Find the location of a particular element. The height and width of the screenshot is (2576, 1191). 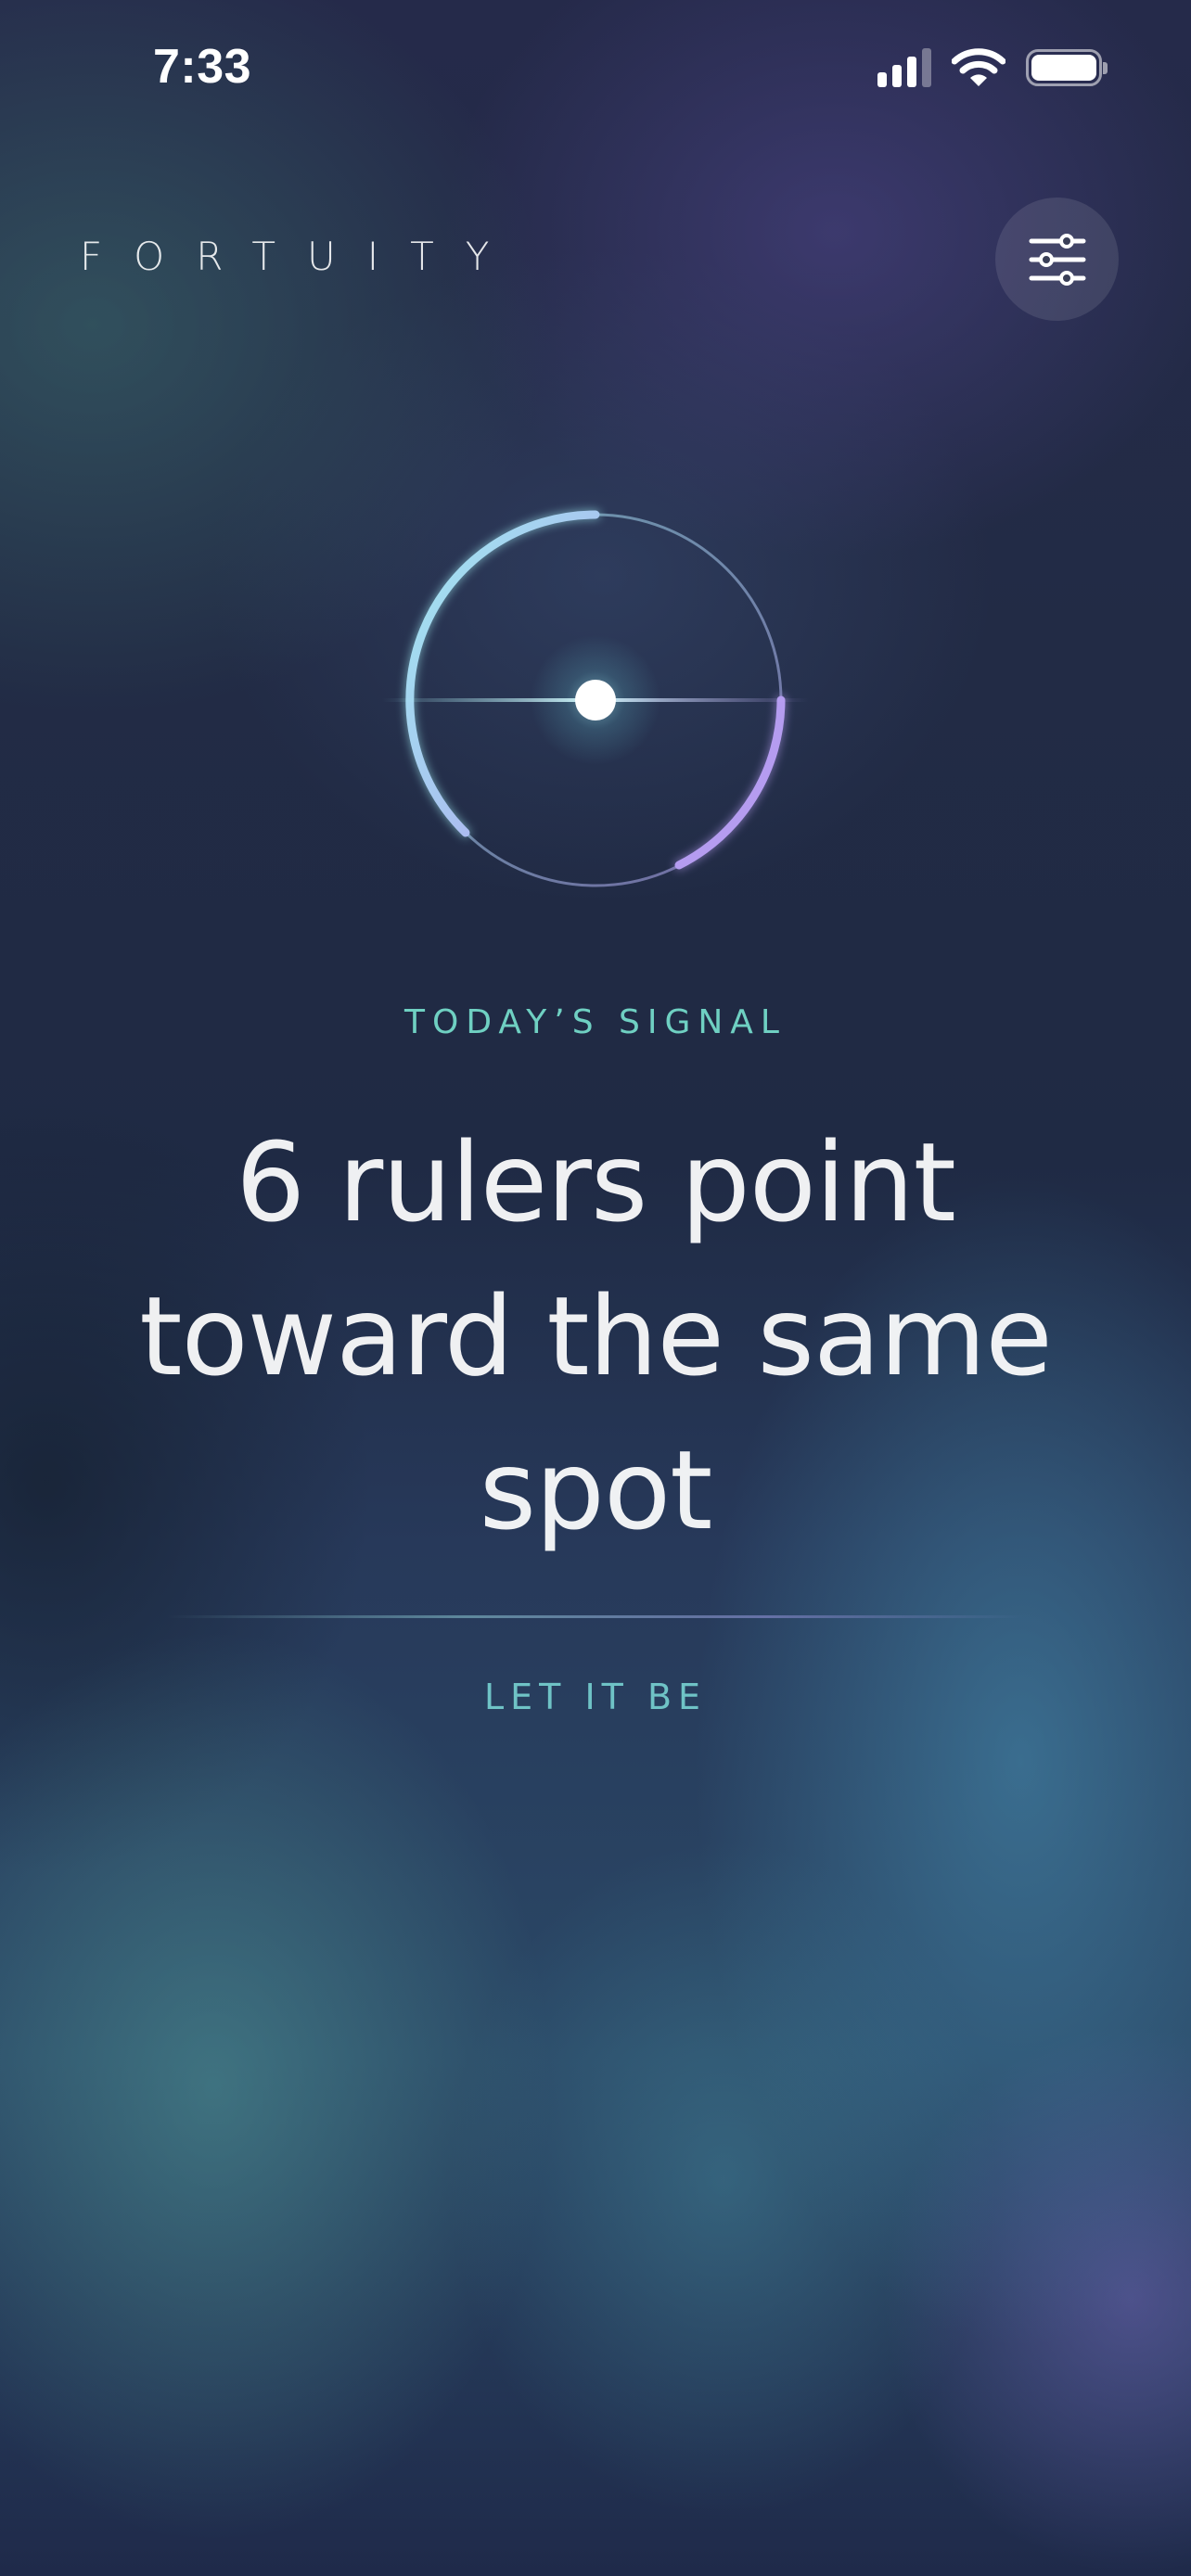

signal-headline: 6 rulers point toward the same spot is located at coordinates (596, 1336).